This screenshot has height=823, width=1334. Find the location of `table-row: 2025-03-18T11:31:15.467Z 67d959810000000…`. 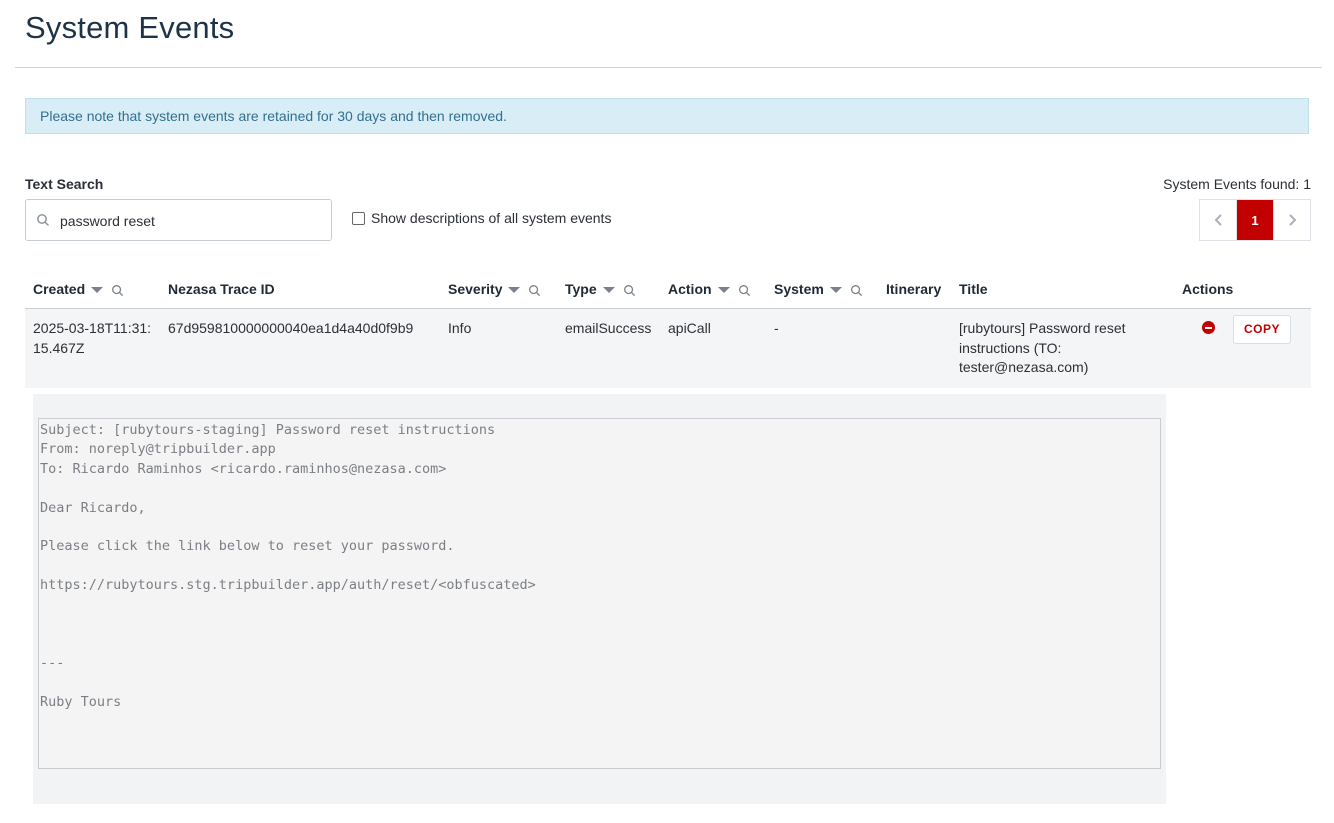

table-row: 2025-03-18T11:31:15.467Z 67d959810000000… is located at coordinates (668, 348).